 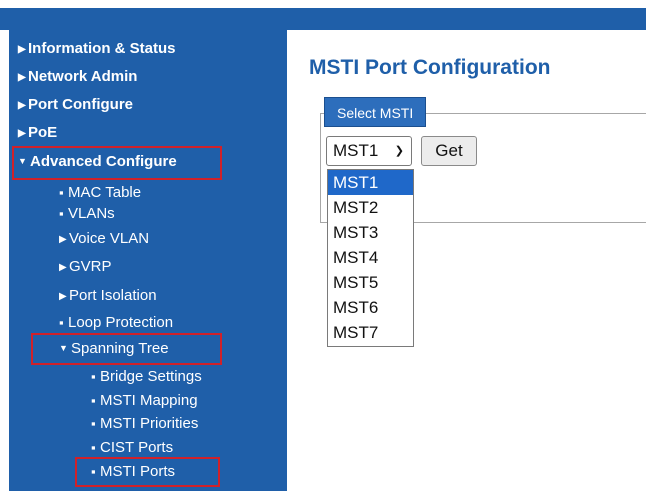 What do you see at coordinates (105, 192) in the screenshot?
I see `sidebar-item-label: MAC Table` at bounding box center [105, 192].